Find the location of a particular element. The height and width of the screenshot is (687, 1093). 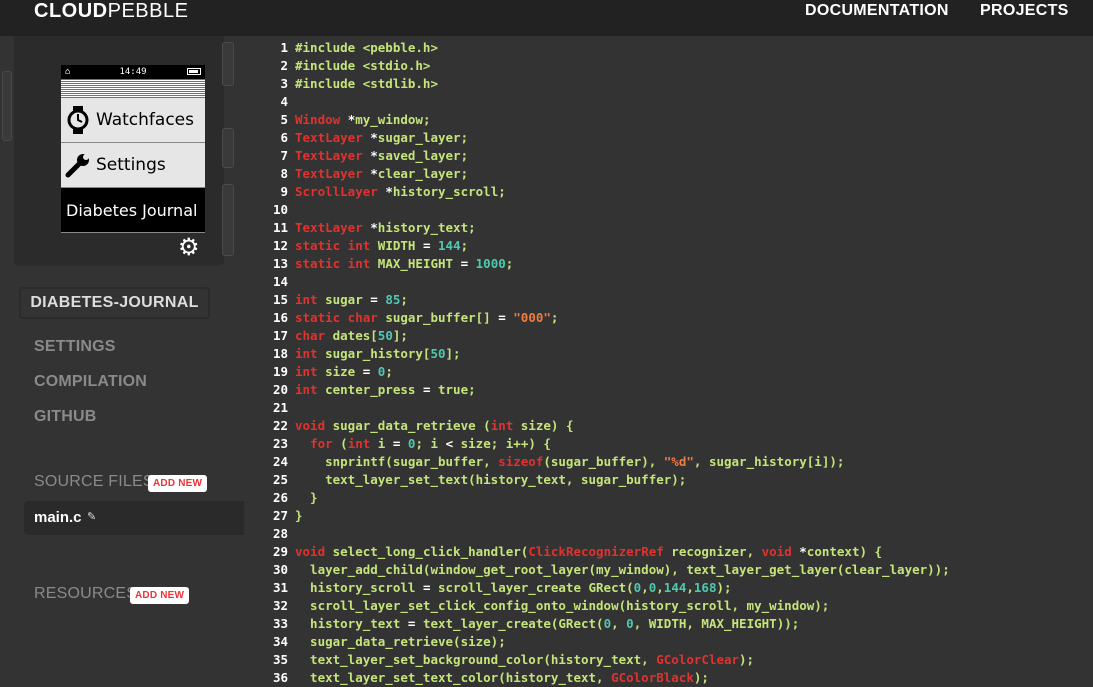

resources-heading: RESOURCES is located at coordinates (86, 593).